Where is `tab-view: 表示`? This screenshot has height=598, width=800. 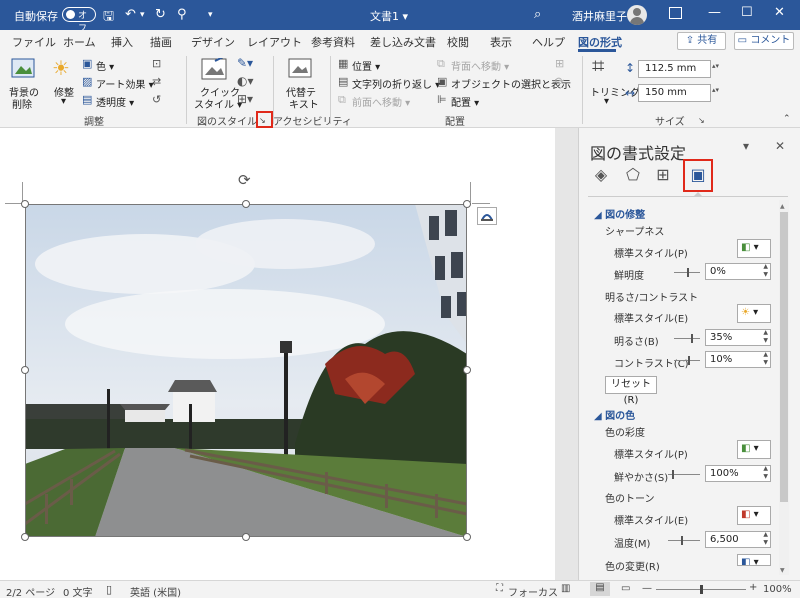
tab-view: 表示 is located at coordinates (501, 42).